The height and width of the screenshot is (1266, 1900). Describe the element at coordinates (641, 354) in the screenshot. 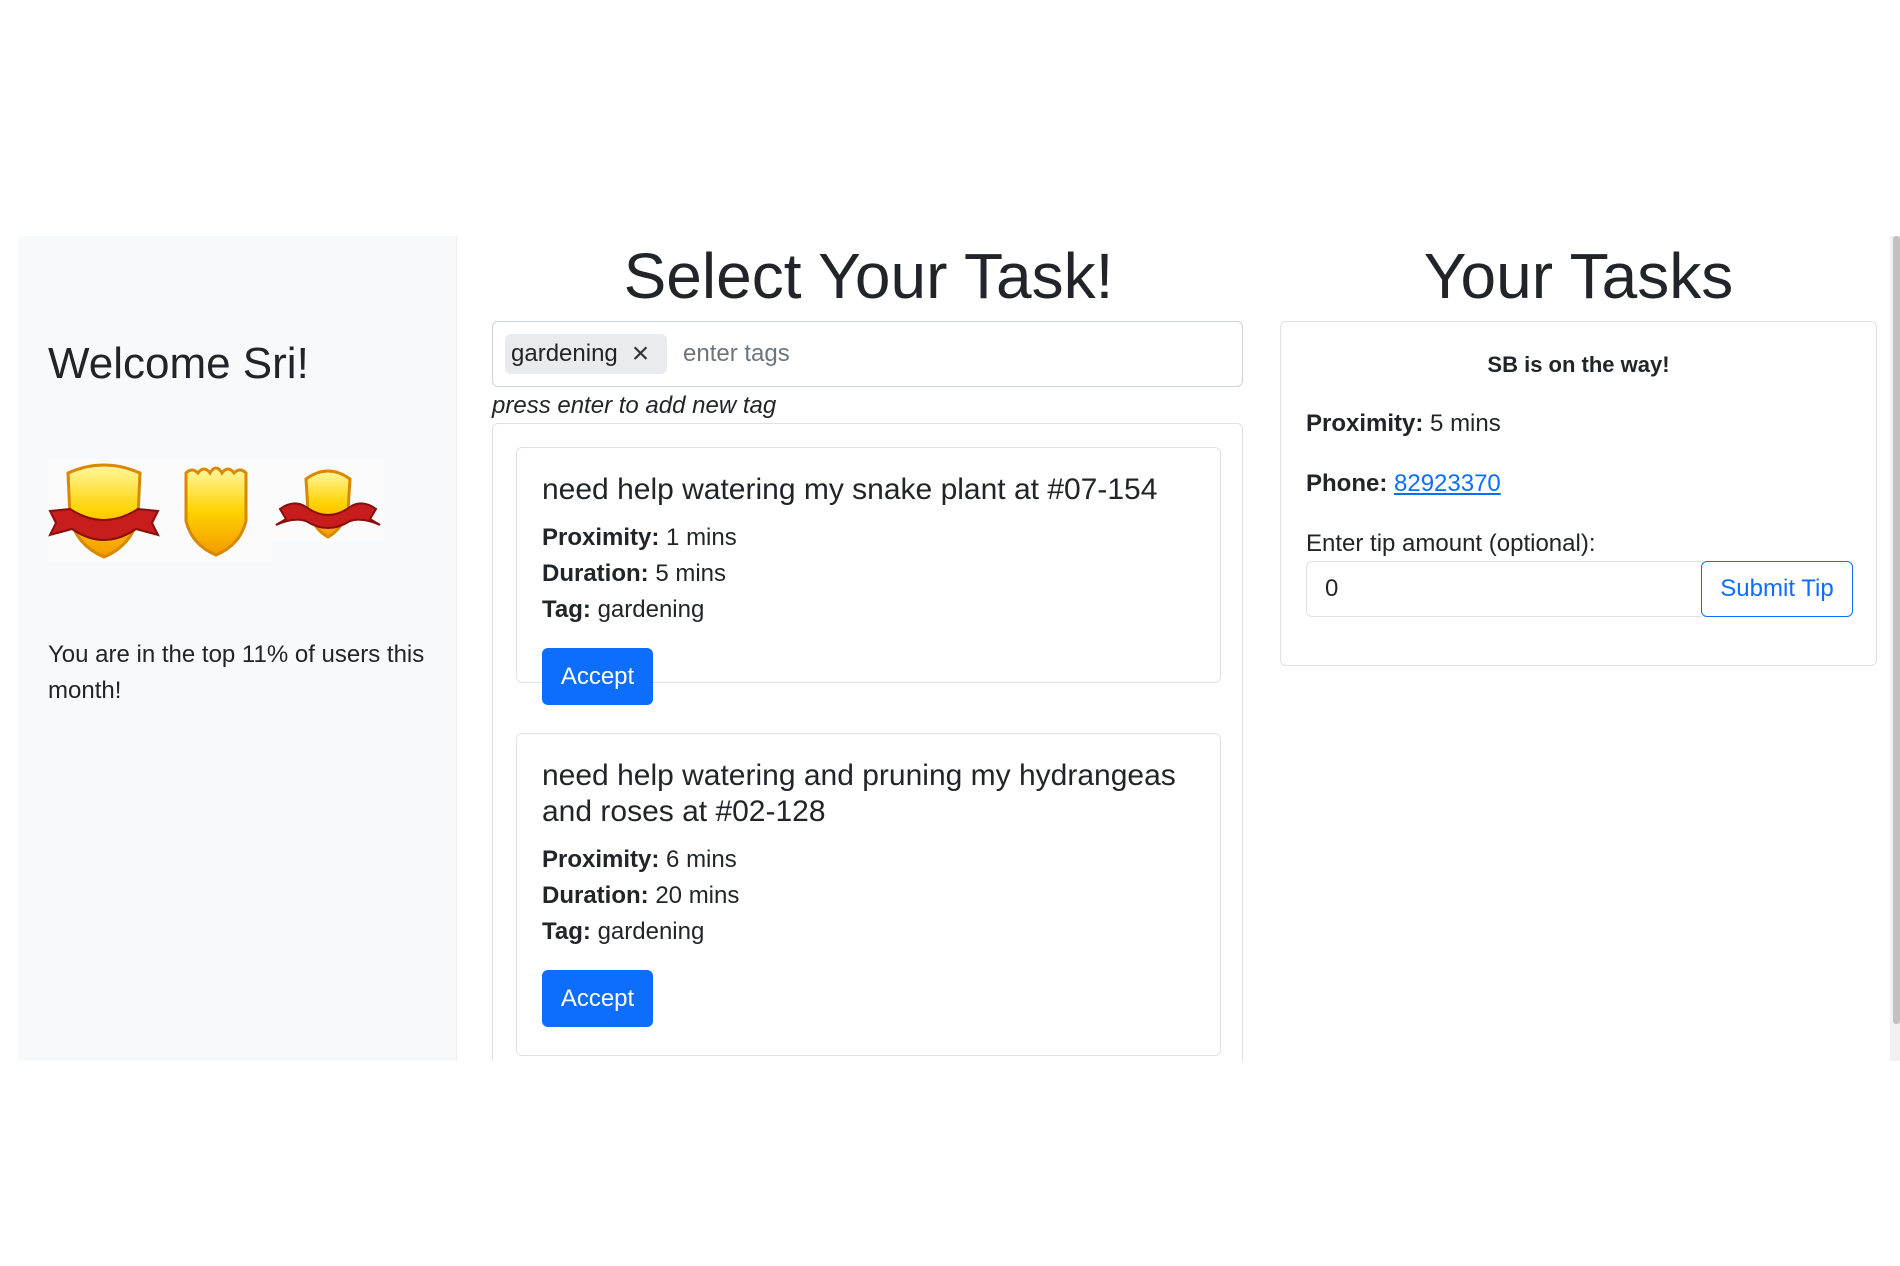

I see `close-icon: ×` at that location.